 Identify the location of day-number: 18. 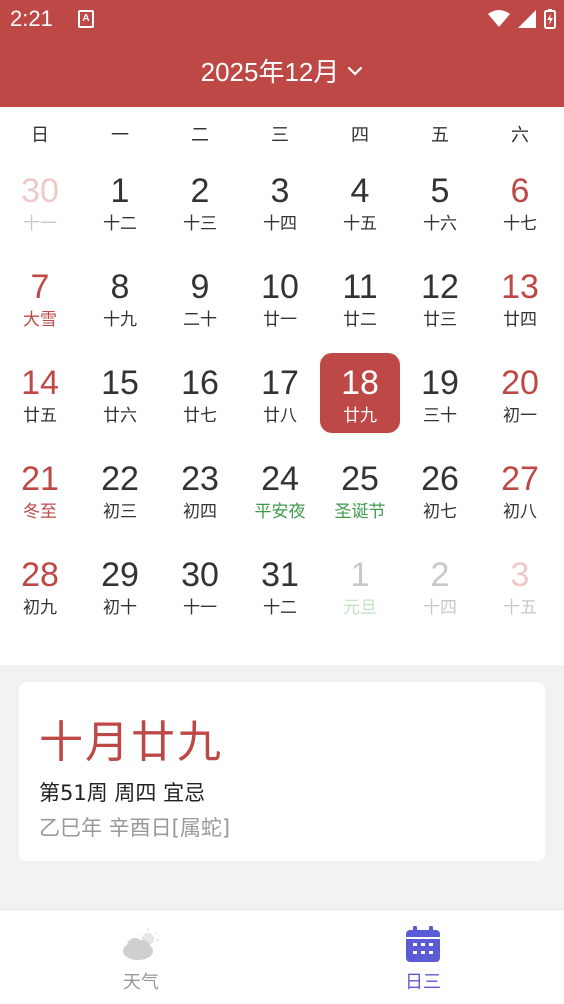
(360, 383).